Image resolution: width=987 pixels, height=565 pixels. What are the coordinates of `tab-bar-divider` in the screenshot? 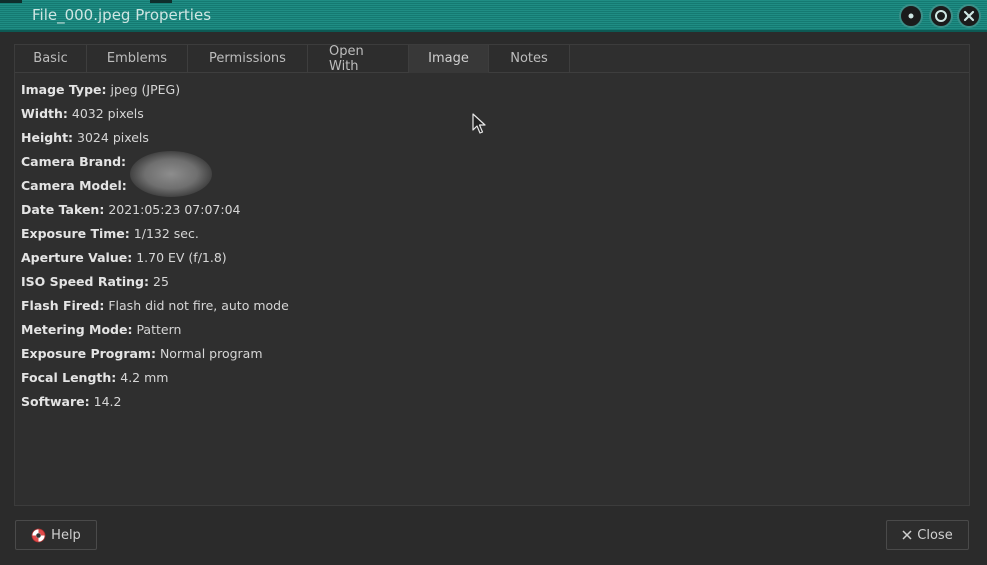 It's located at (769, 72).